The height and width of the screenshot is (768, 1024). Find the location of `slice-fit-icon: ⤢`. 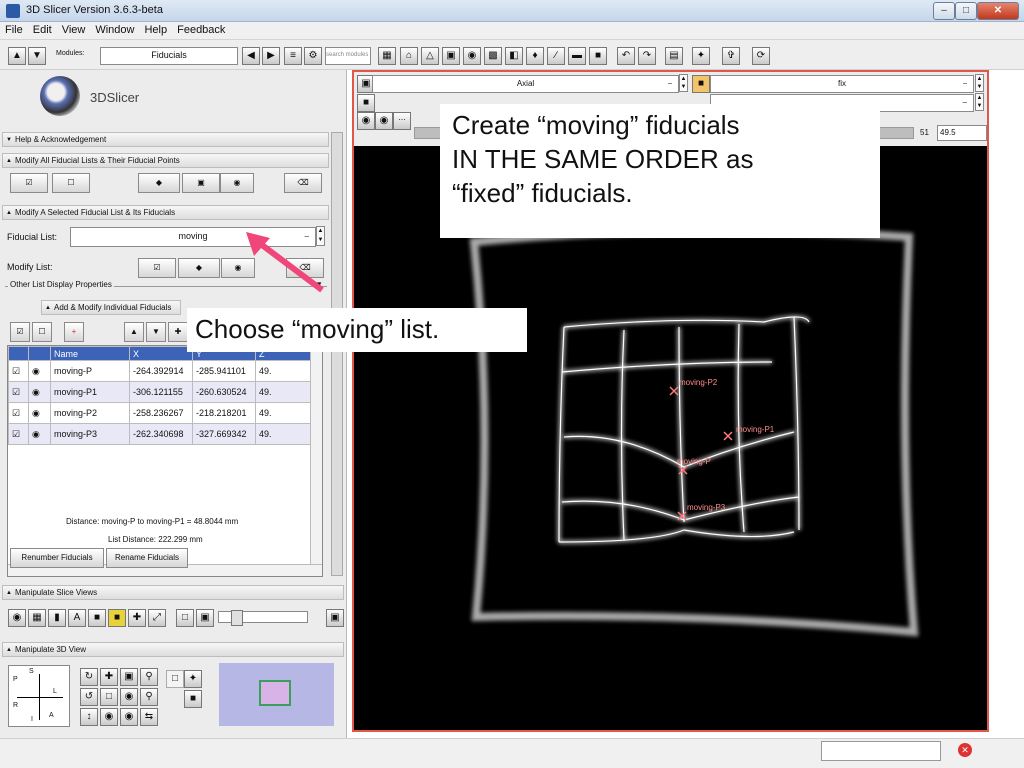

slice-fit-icon: ⤢ is located at coordinates (157, 618).